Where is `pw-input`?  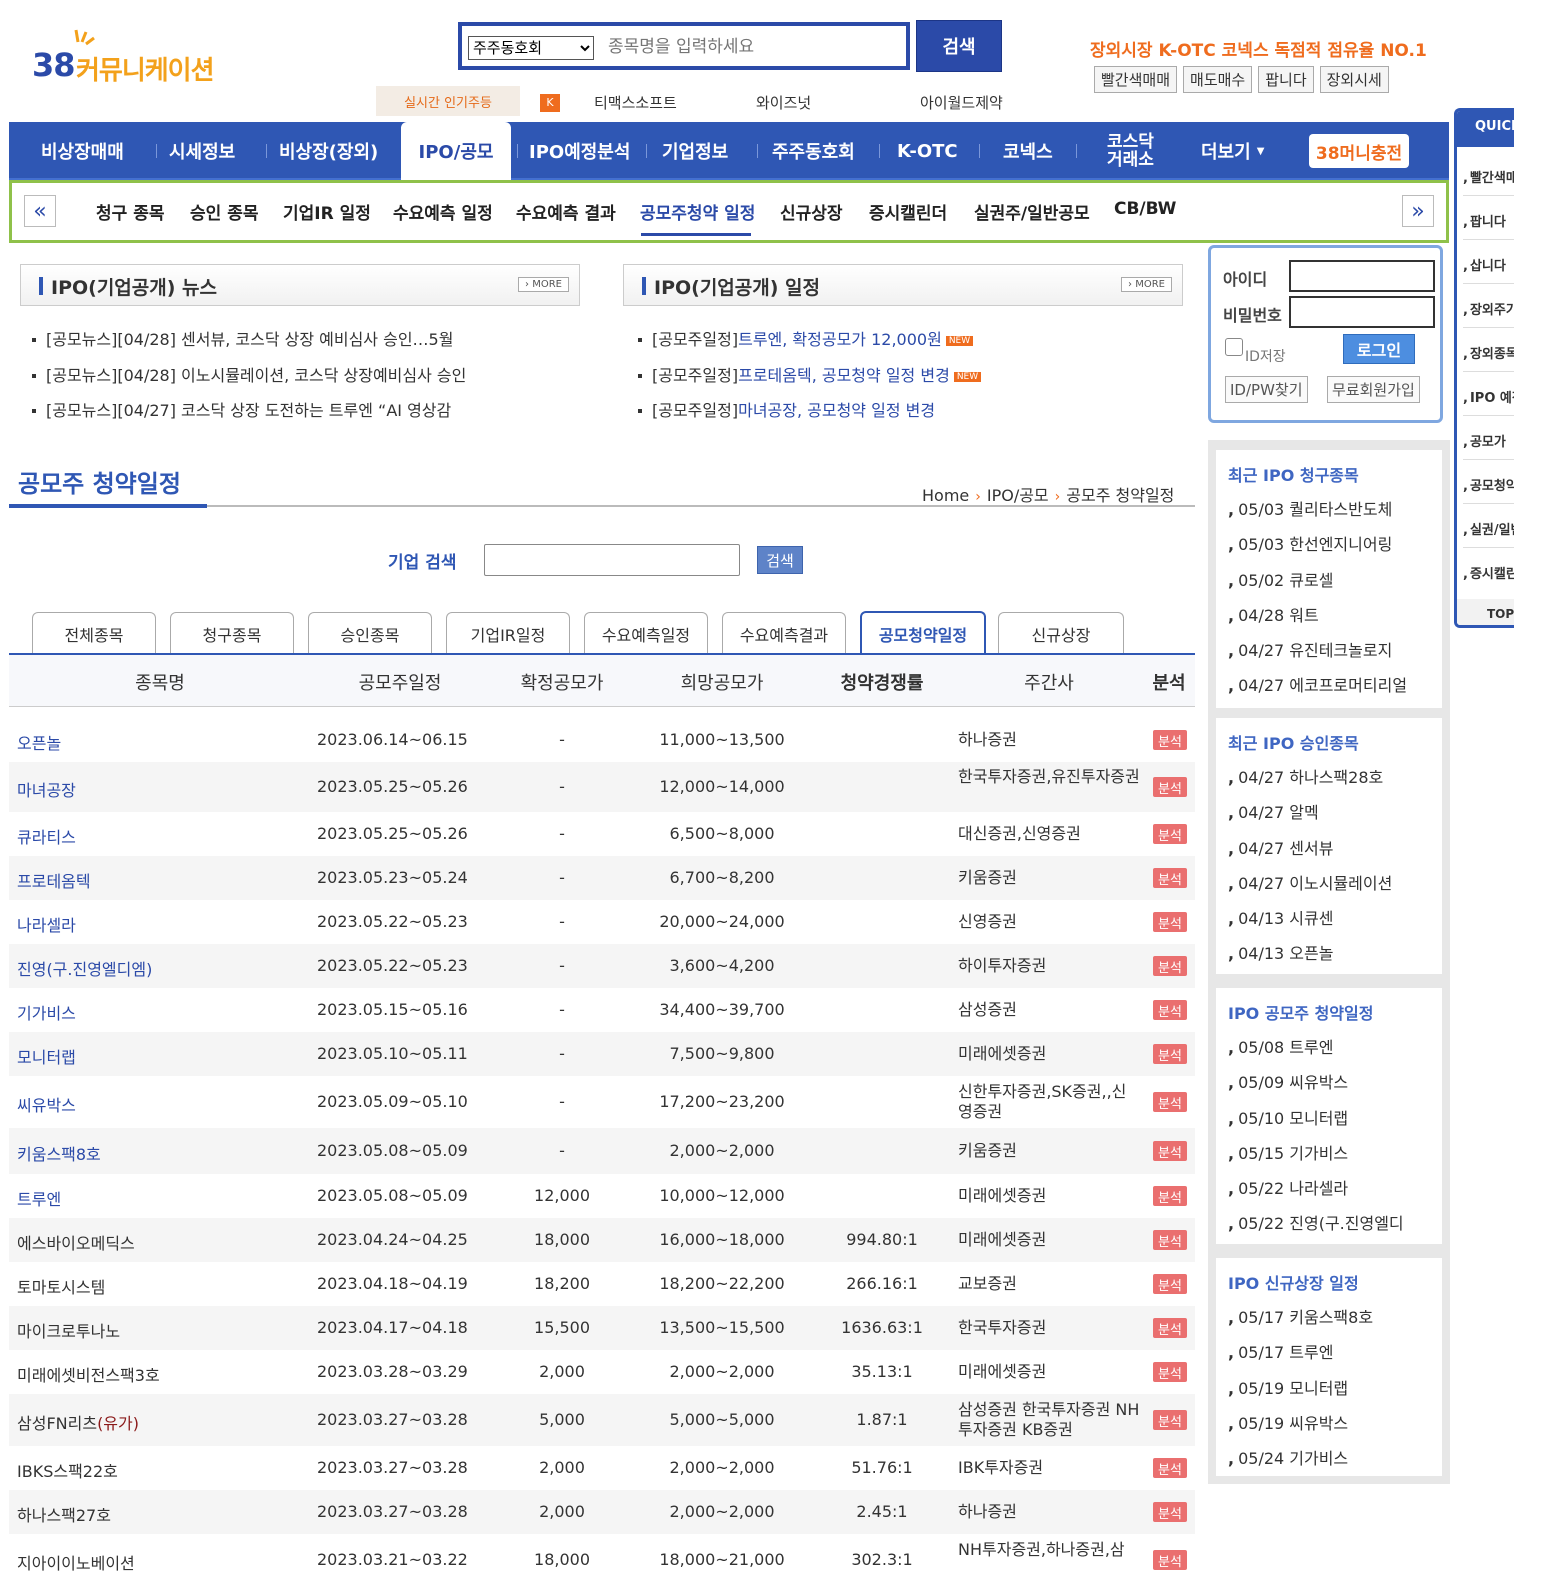
pw-input is located at coordinates (1362, 312).